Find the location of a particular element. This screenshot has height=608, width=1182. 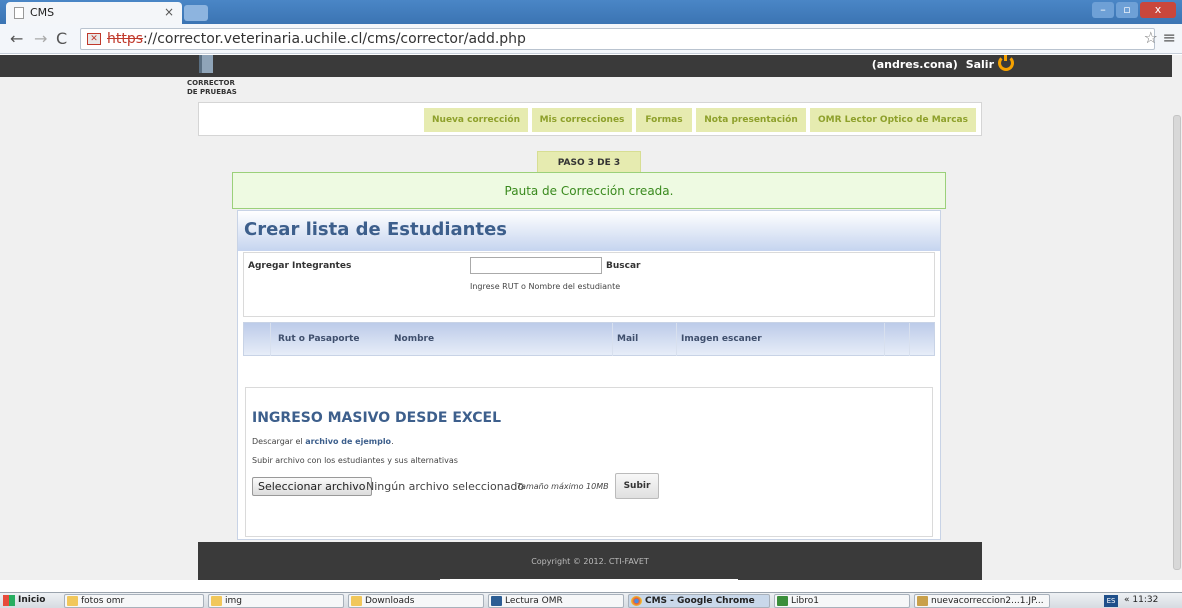

site-footer: Copyright © 2012. CTI-FAVET is located at coordinates (590, 561).